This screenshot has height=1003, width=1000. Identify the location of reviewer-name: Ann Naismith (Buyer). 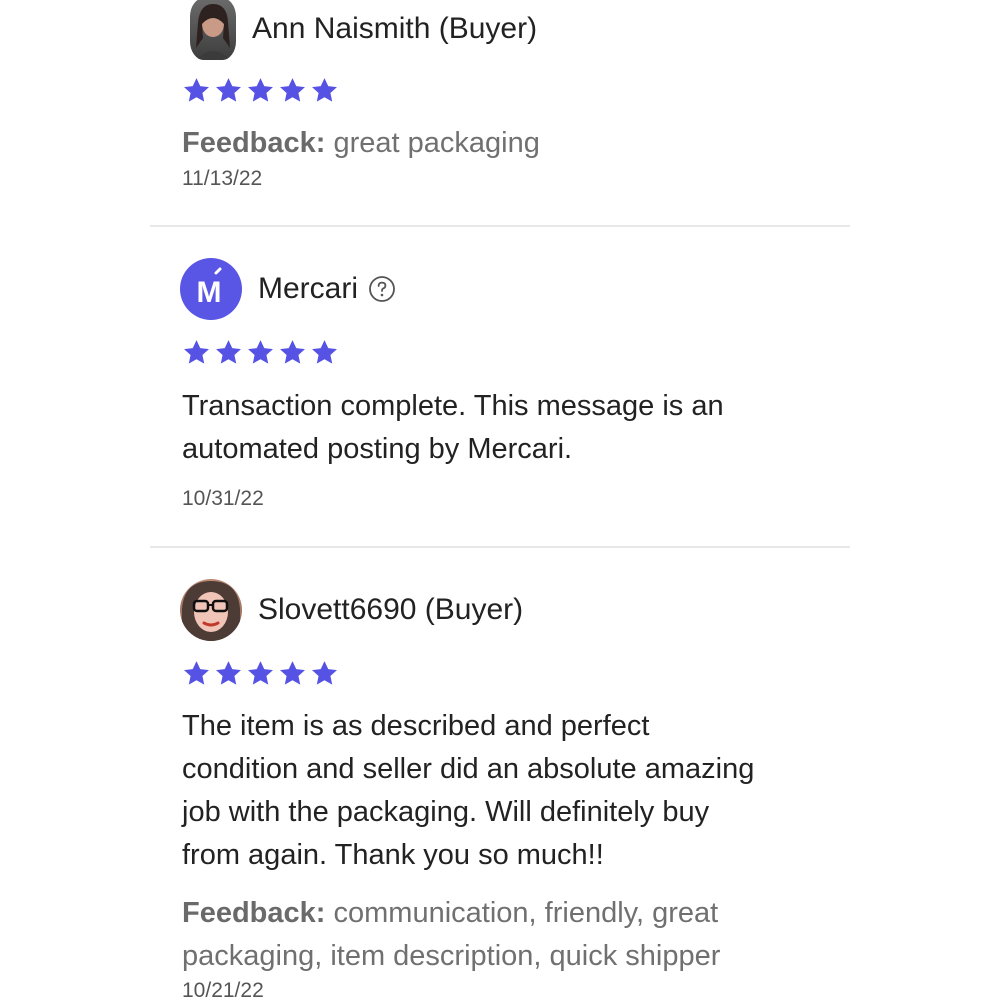
(394, 29).